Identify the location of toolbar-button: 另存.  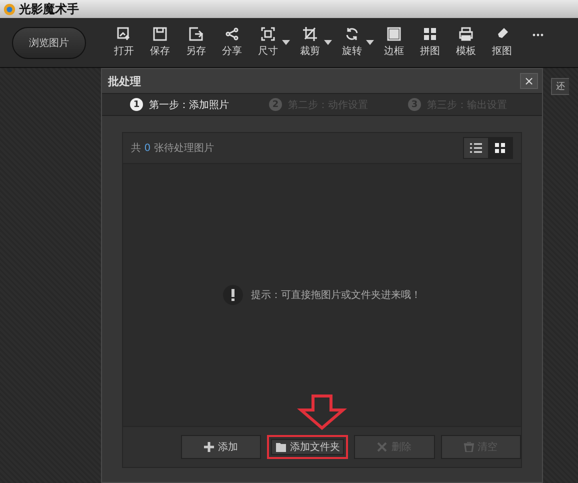
(196, 42).